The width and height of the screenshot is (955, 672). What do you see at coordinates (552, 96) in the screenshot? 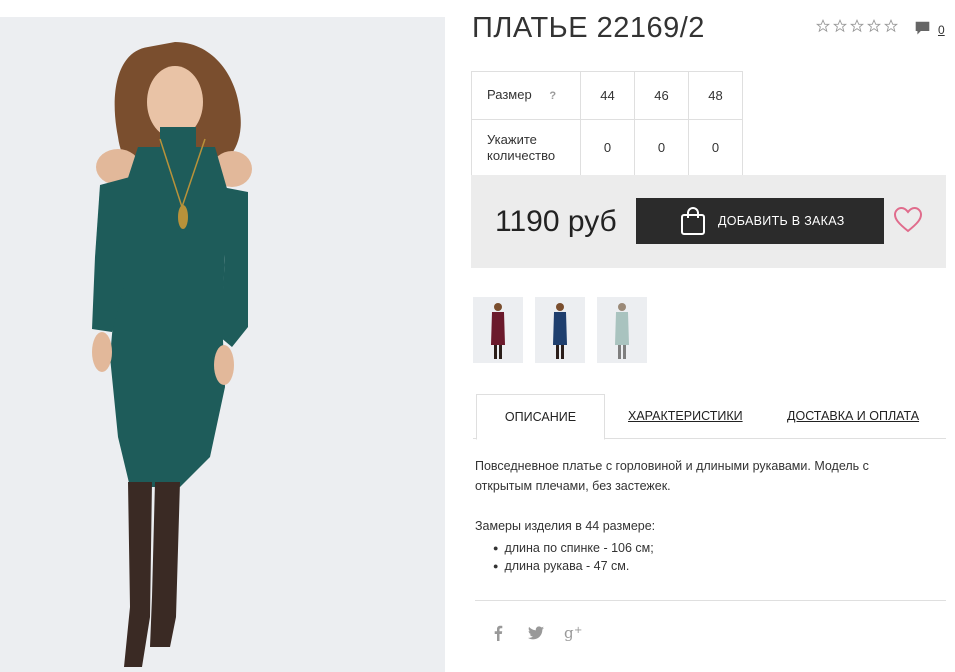
I see `size-help-icon: ?` at bounding box center [552, 96].